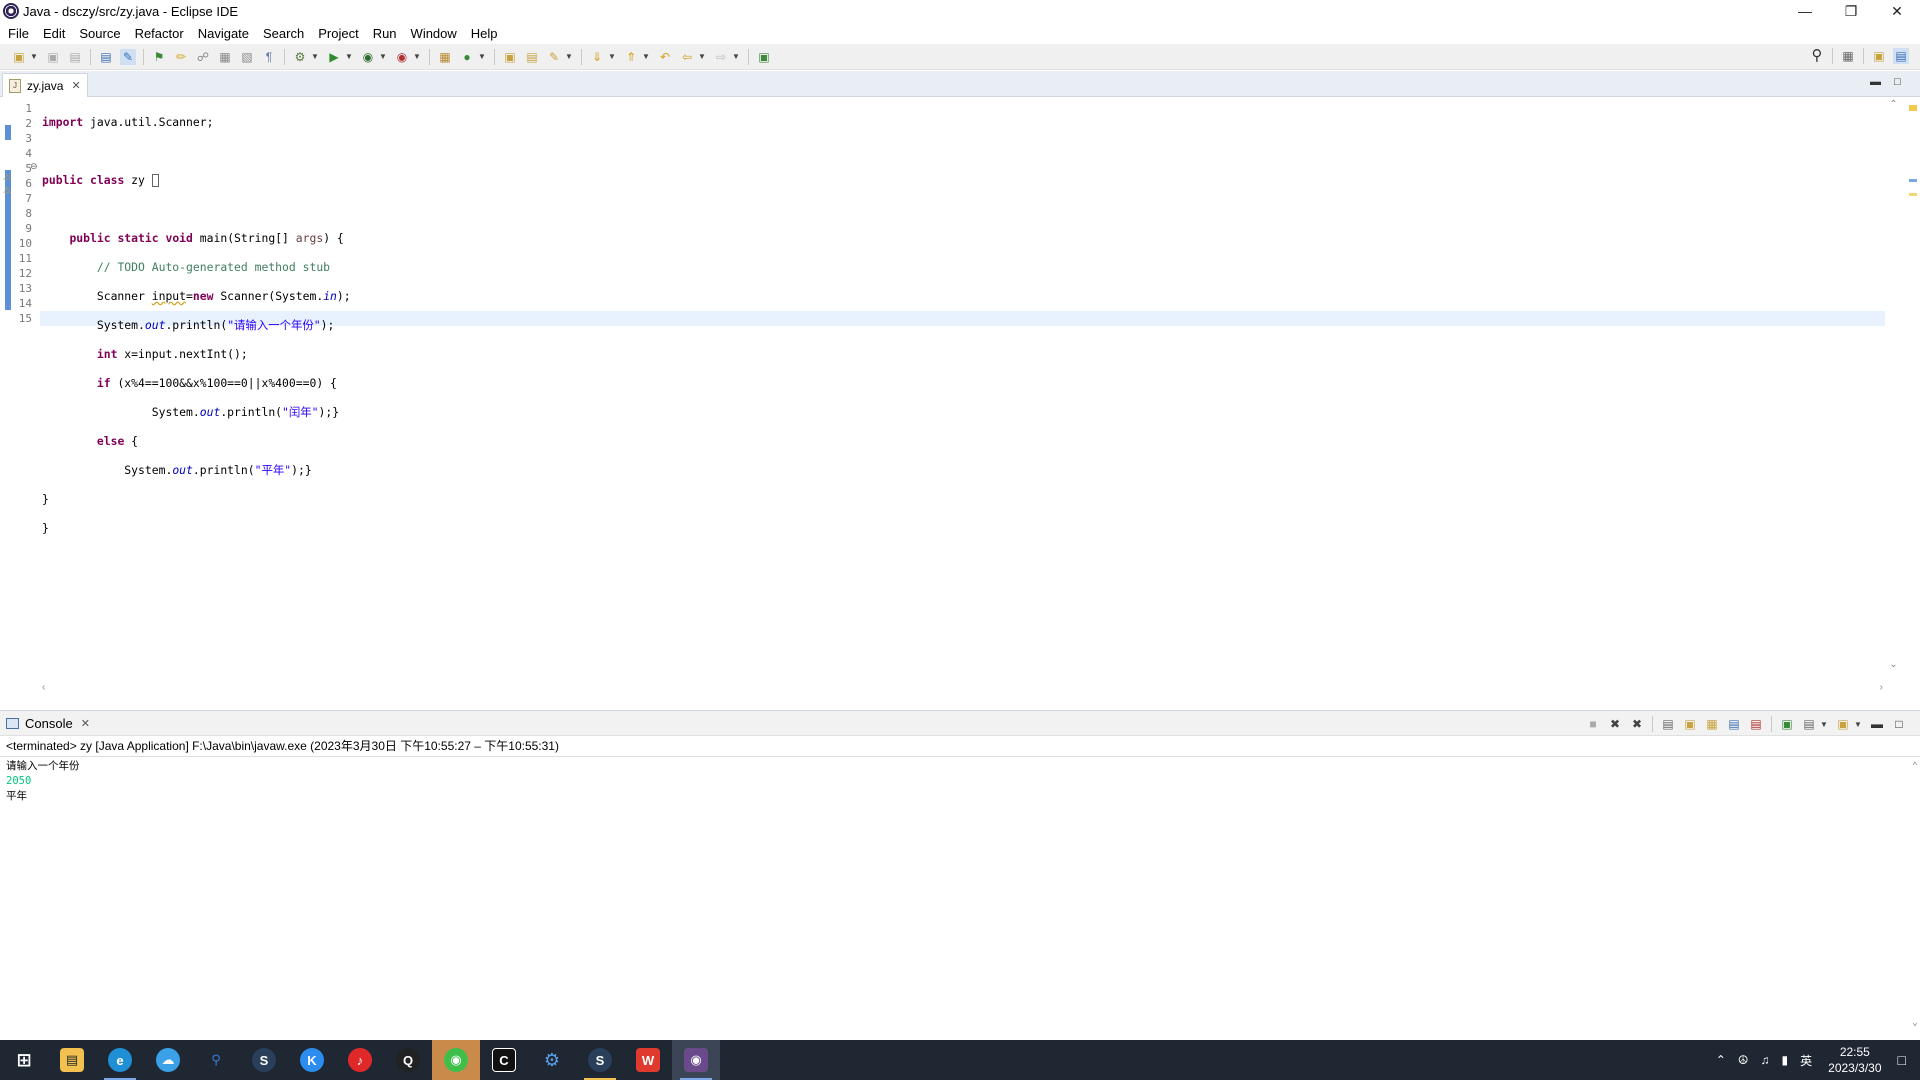 Image resolution: width=1920 pixels, height=1080 pixels. What do you see at coordinates (417, 56) in the screenshot?
I see `external-tools-dropdown-icon: ▼` at bounding box center [417, 56].